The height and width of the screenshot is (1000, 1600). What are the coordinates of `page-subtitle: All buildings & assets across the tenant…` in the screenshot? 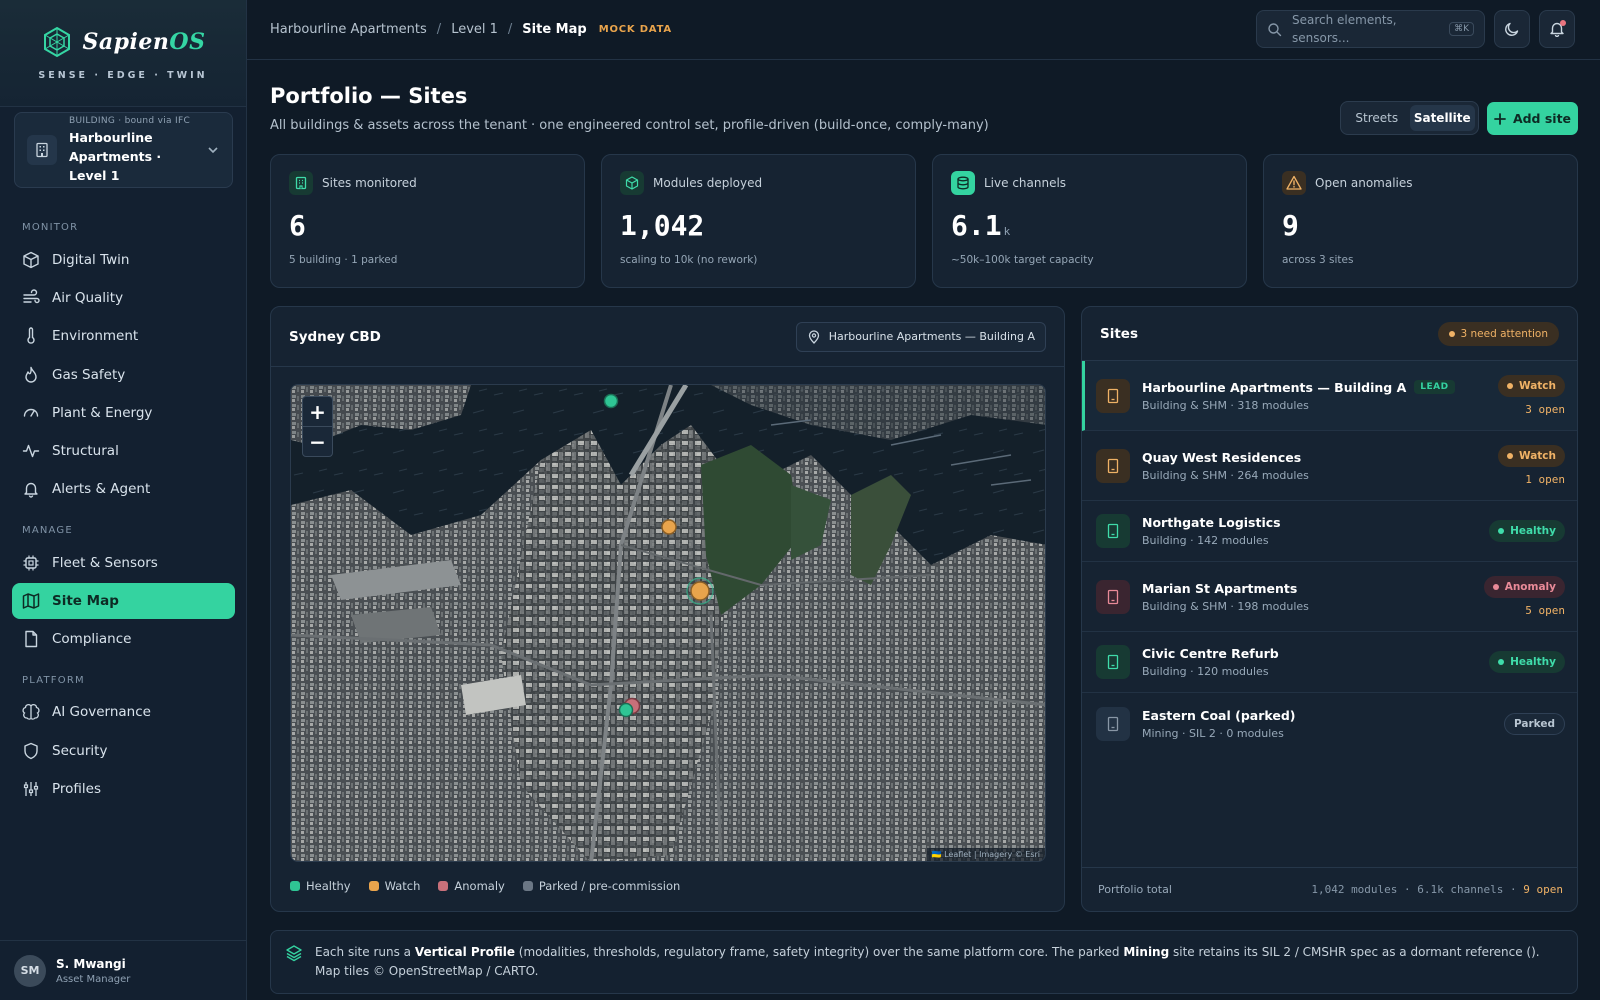 It's located at (629, 125).